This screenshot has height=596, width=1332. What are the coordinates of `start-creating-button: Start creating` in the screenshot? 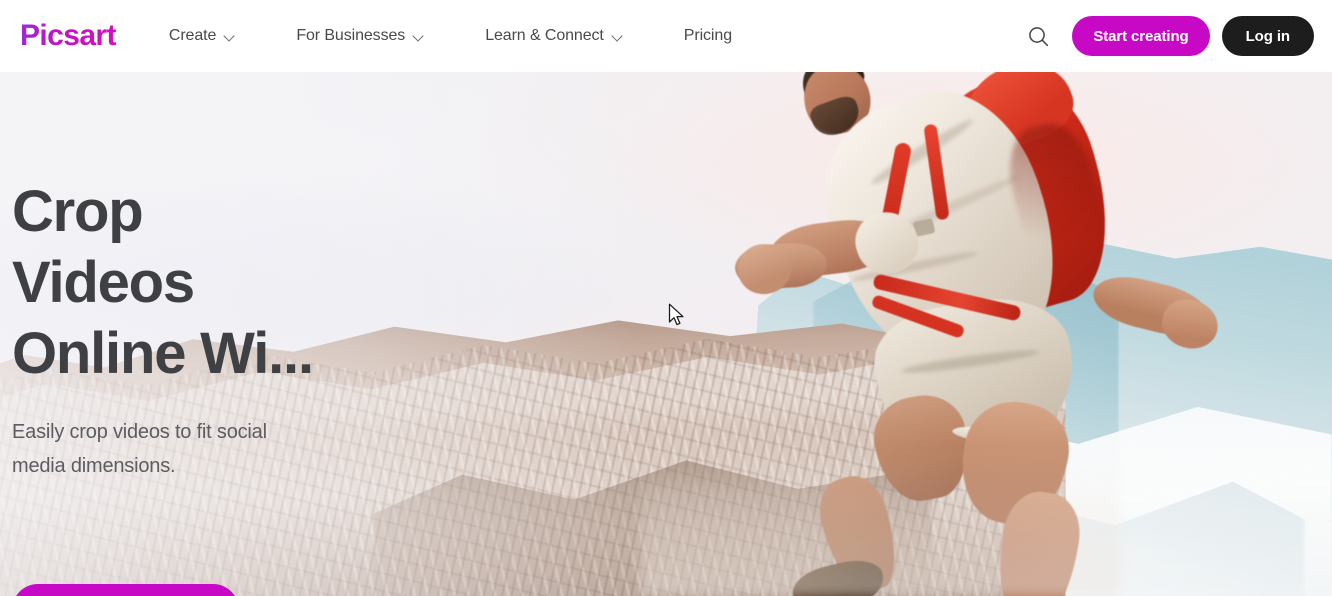 It's located at (1141, 36).